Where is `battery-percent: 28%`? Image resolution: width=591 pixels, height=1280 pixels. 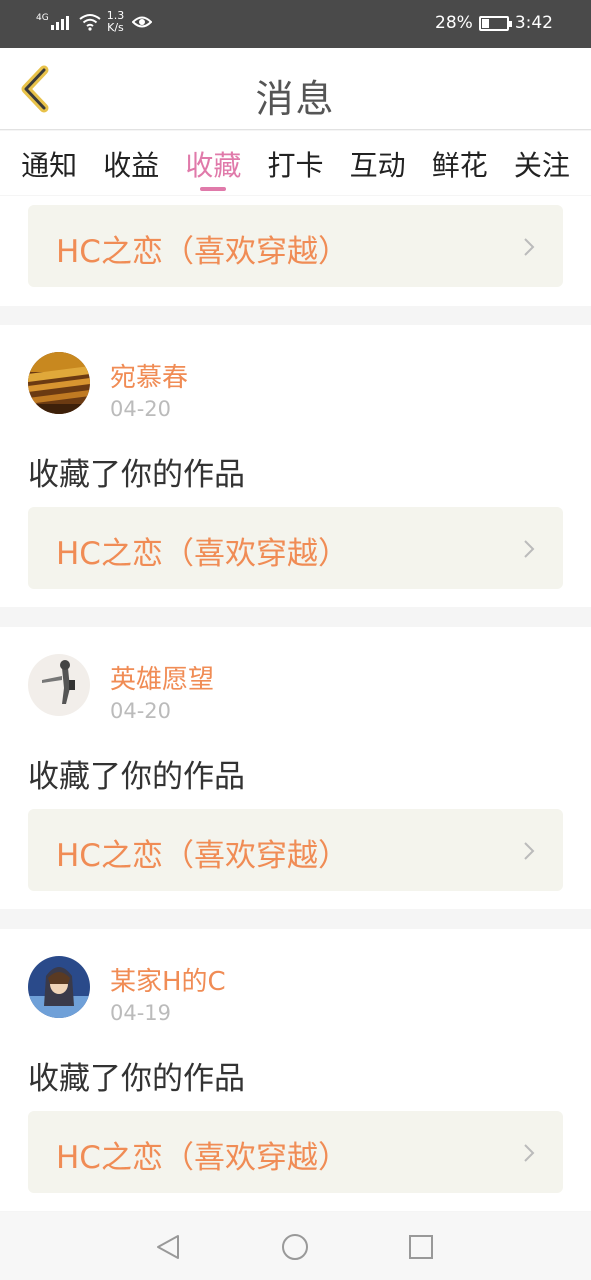 battery-percent: 28% is located at coordinates (454, 23).